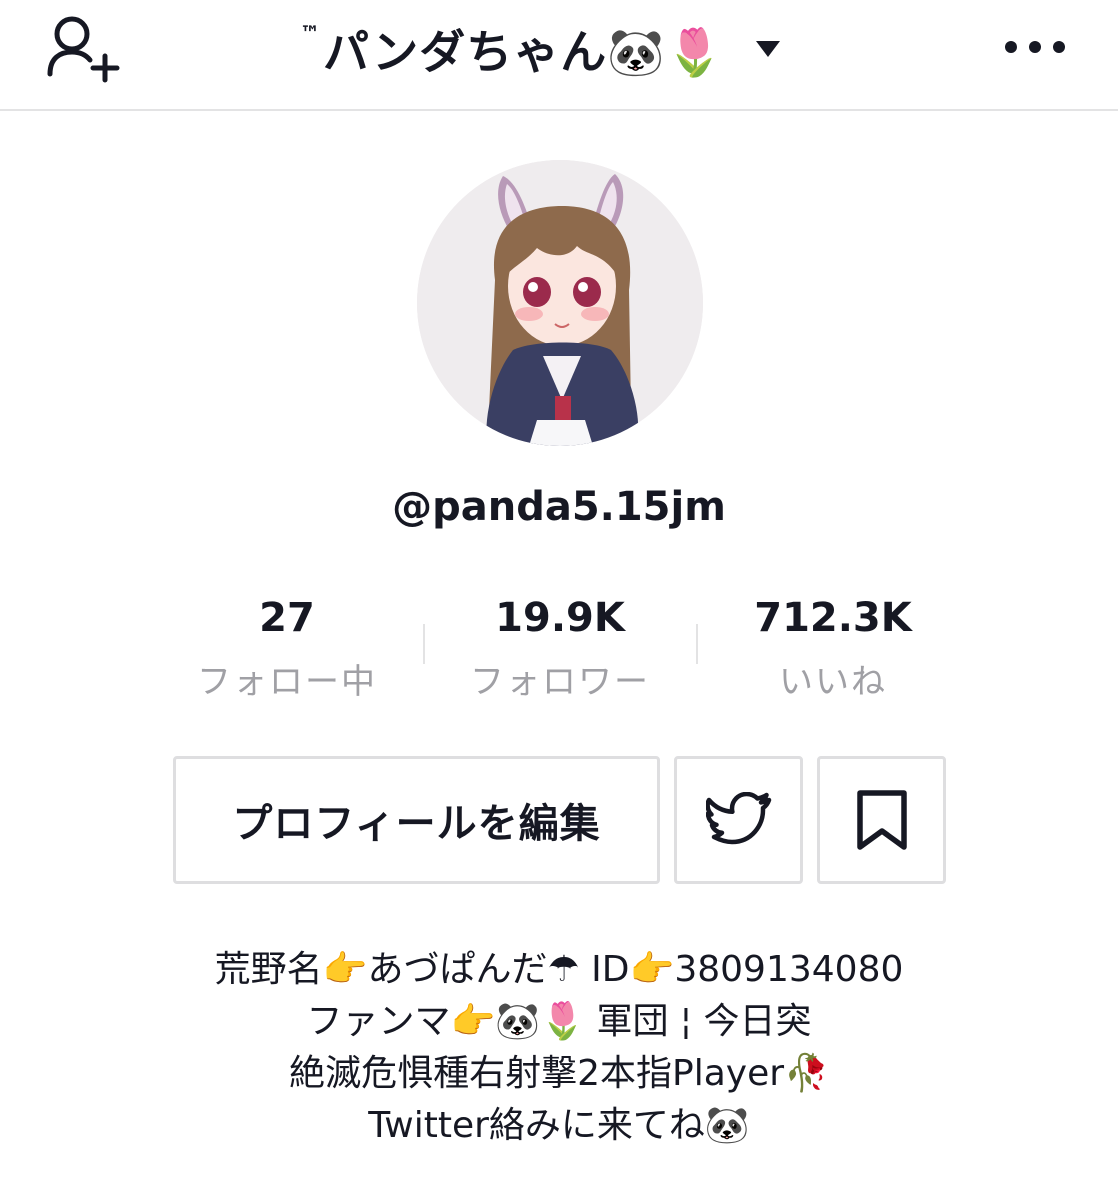  Describe the element at coordinates (560, 303) in the screenshot. I see `profile-avatar` at that location.